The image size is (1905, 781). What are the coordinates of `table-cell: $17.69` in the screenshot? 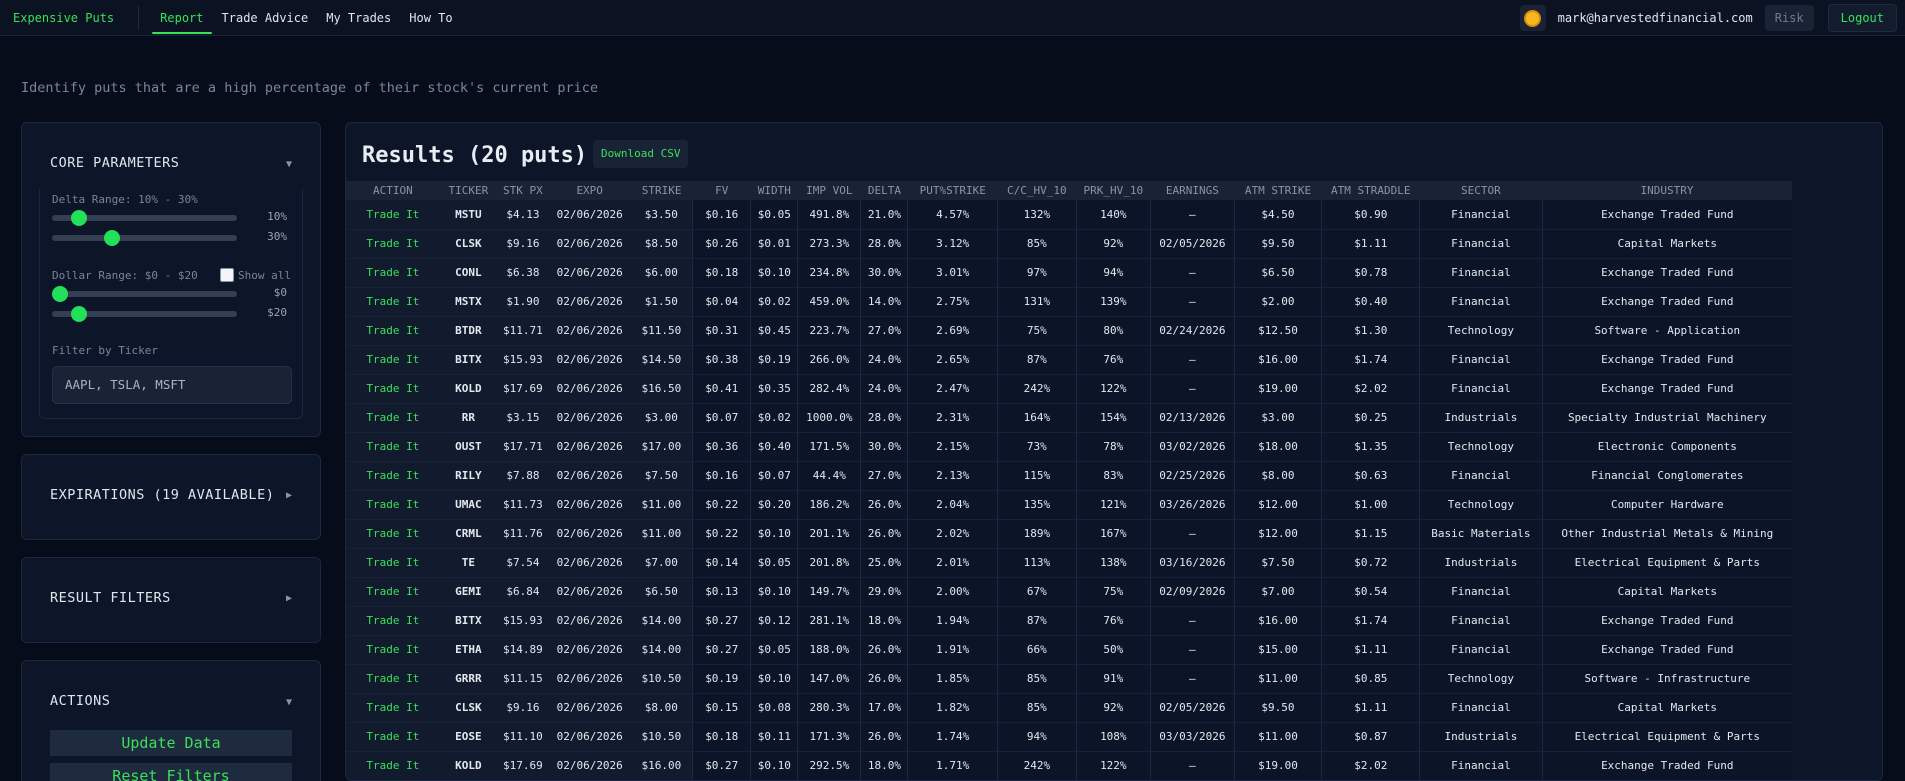 It's located at (522, 765).